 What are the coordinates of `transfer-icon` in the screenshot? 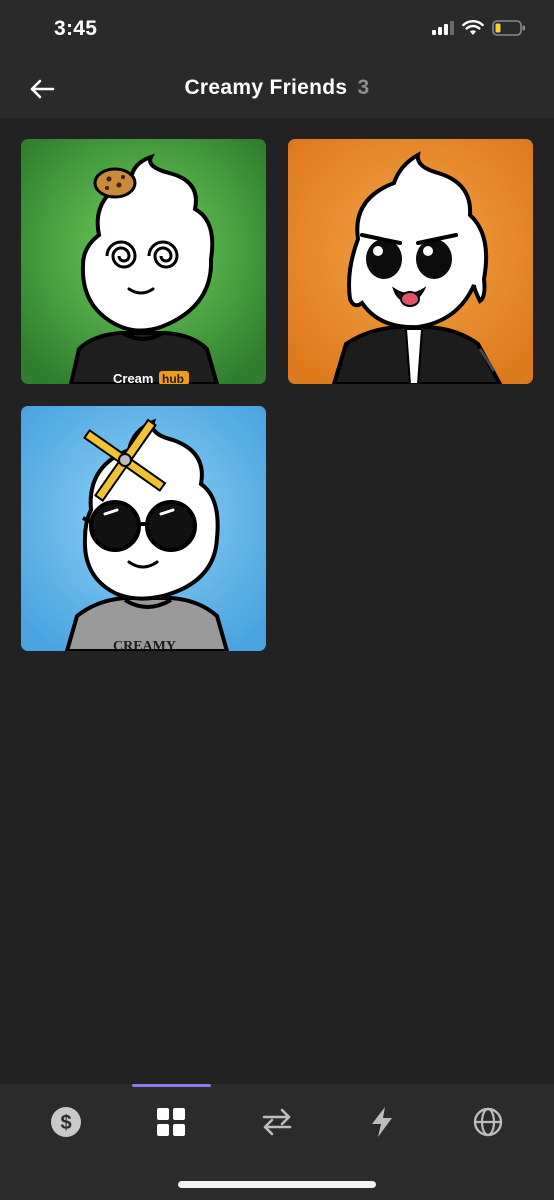 It's located at (277, 1122).